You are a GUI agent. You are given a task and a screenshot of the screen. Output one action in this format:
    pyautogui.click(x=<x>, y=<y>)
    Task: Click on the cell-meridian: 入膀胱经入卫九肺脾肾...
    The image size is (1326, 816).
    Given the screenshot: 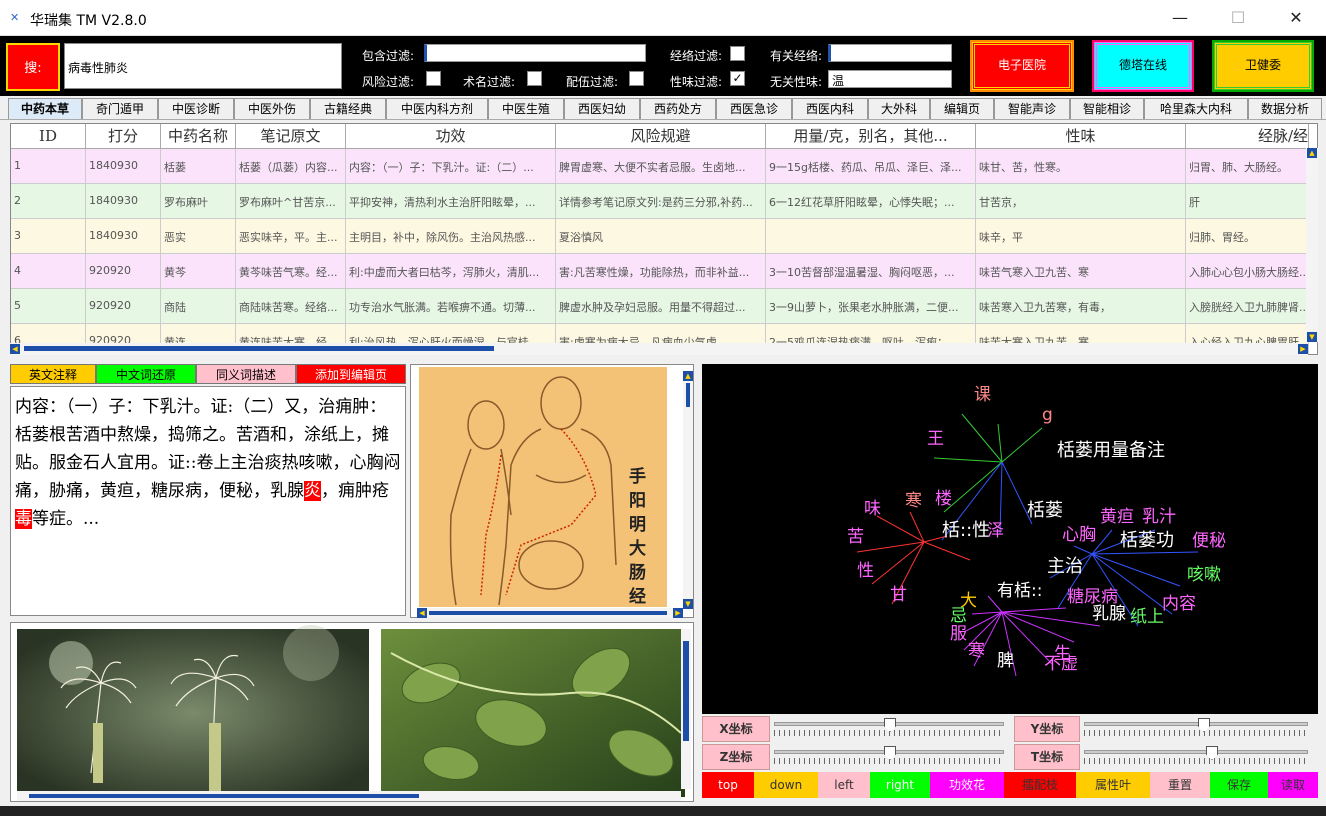 What is the action you would take?
    pyautogui.click(x=1247, y=306)
    